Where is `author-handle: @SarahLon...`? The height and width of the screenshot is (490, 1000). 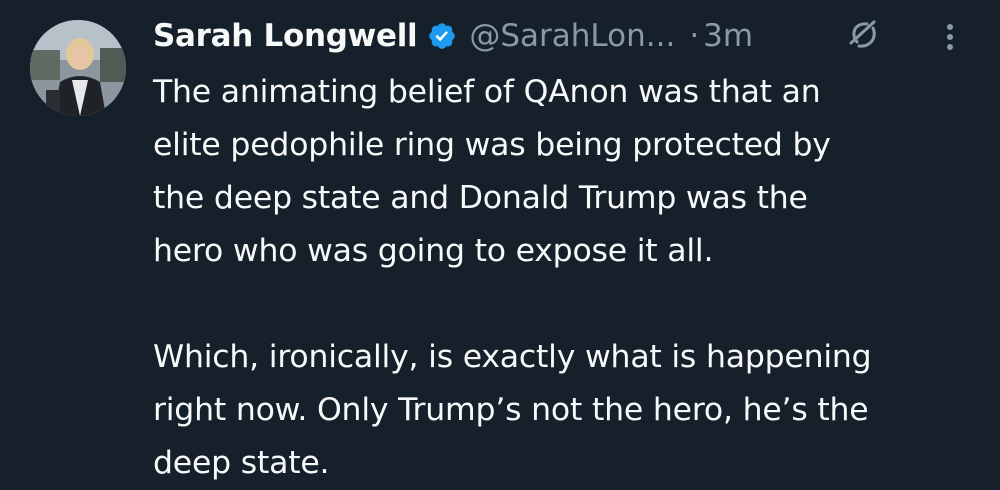
author-handle: @SarahLon... is located at coordinates (572, 36).